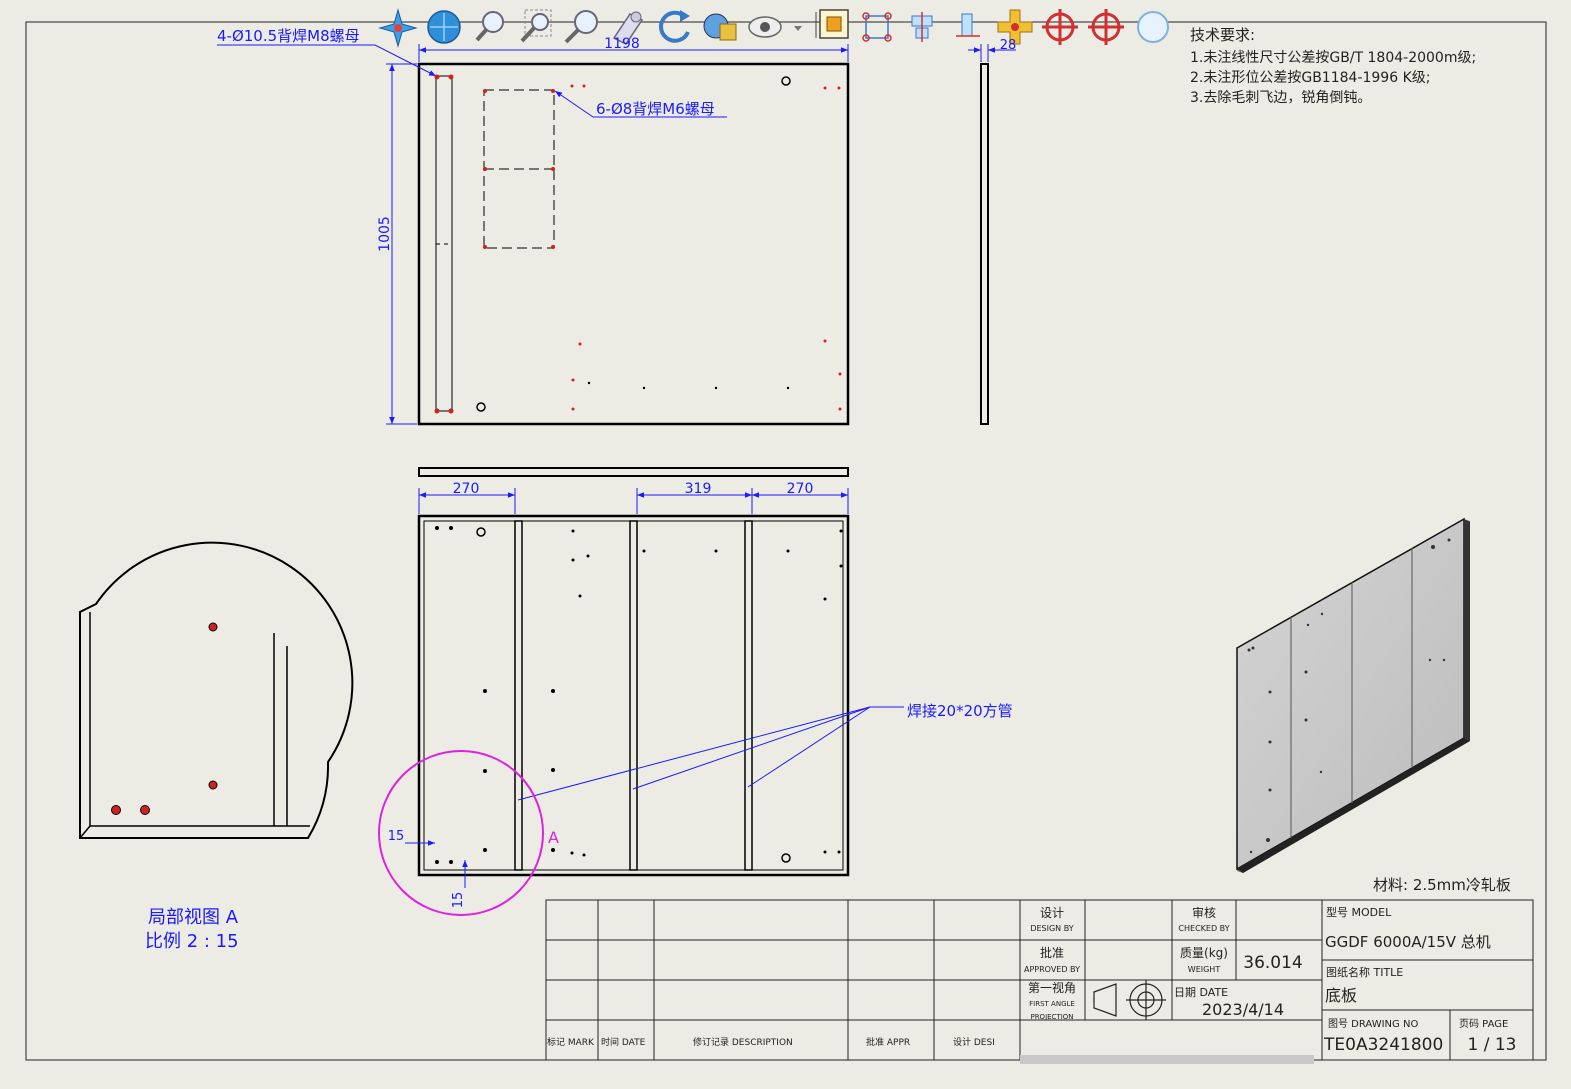  What do you see at coordinates (655, 109) in the screenshot?
I see `svg-text: 6-Ø8背焊M6螺母` at bounding box center [655, 109].